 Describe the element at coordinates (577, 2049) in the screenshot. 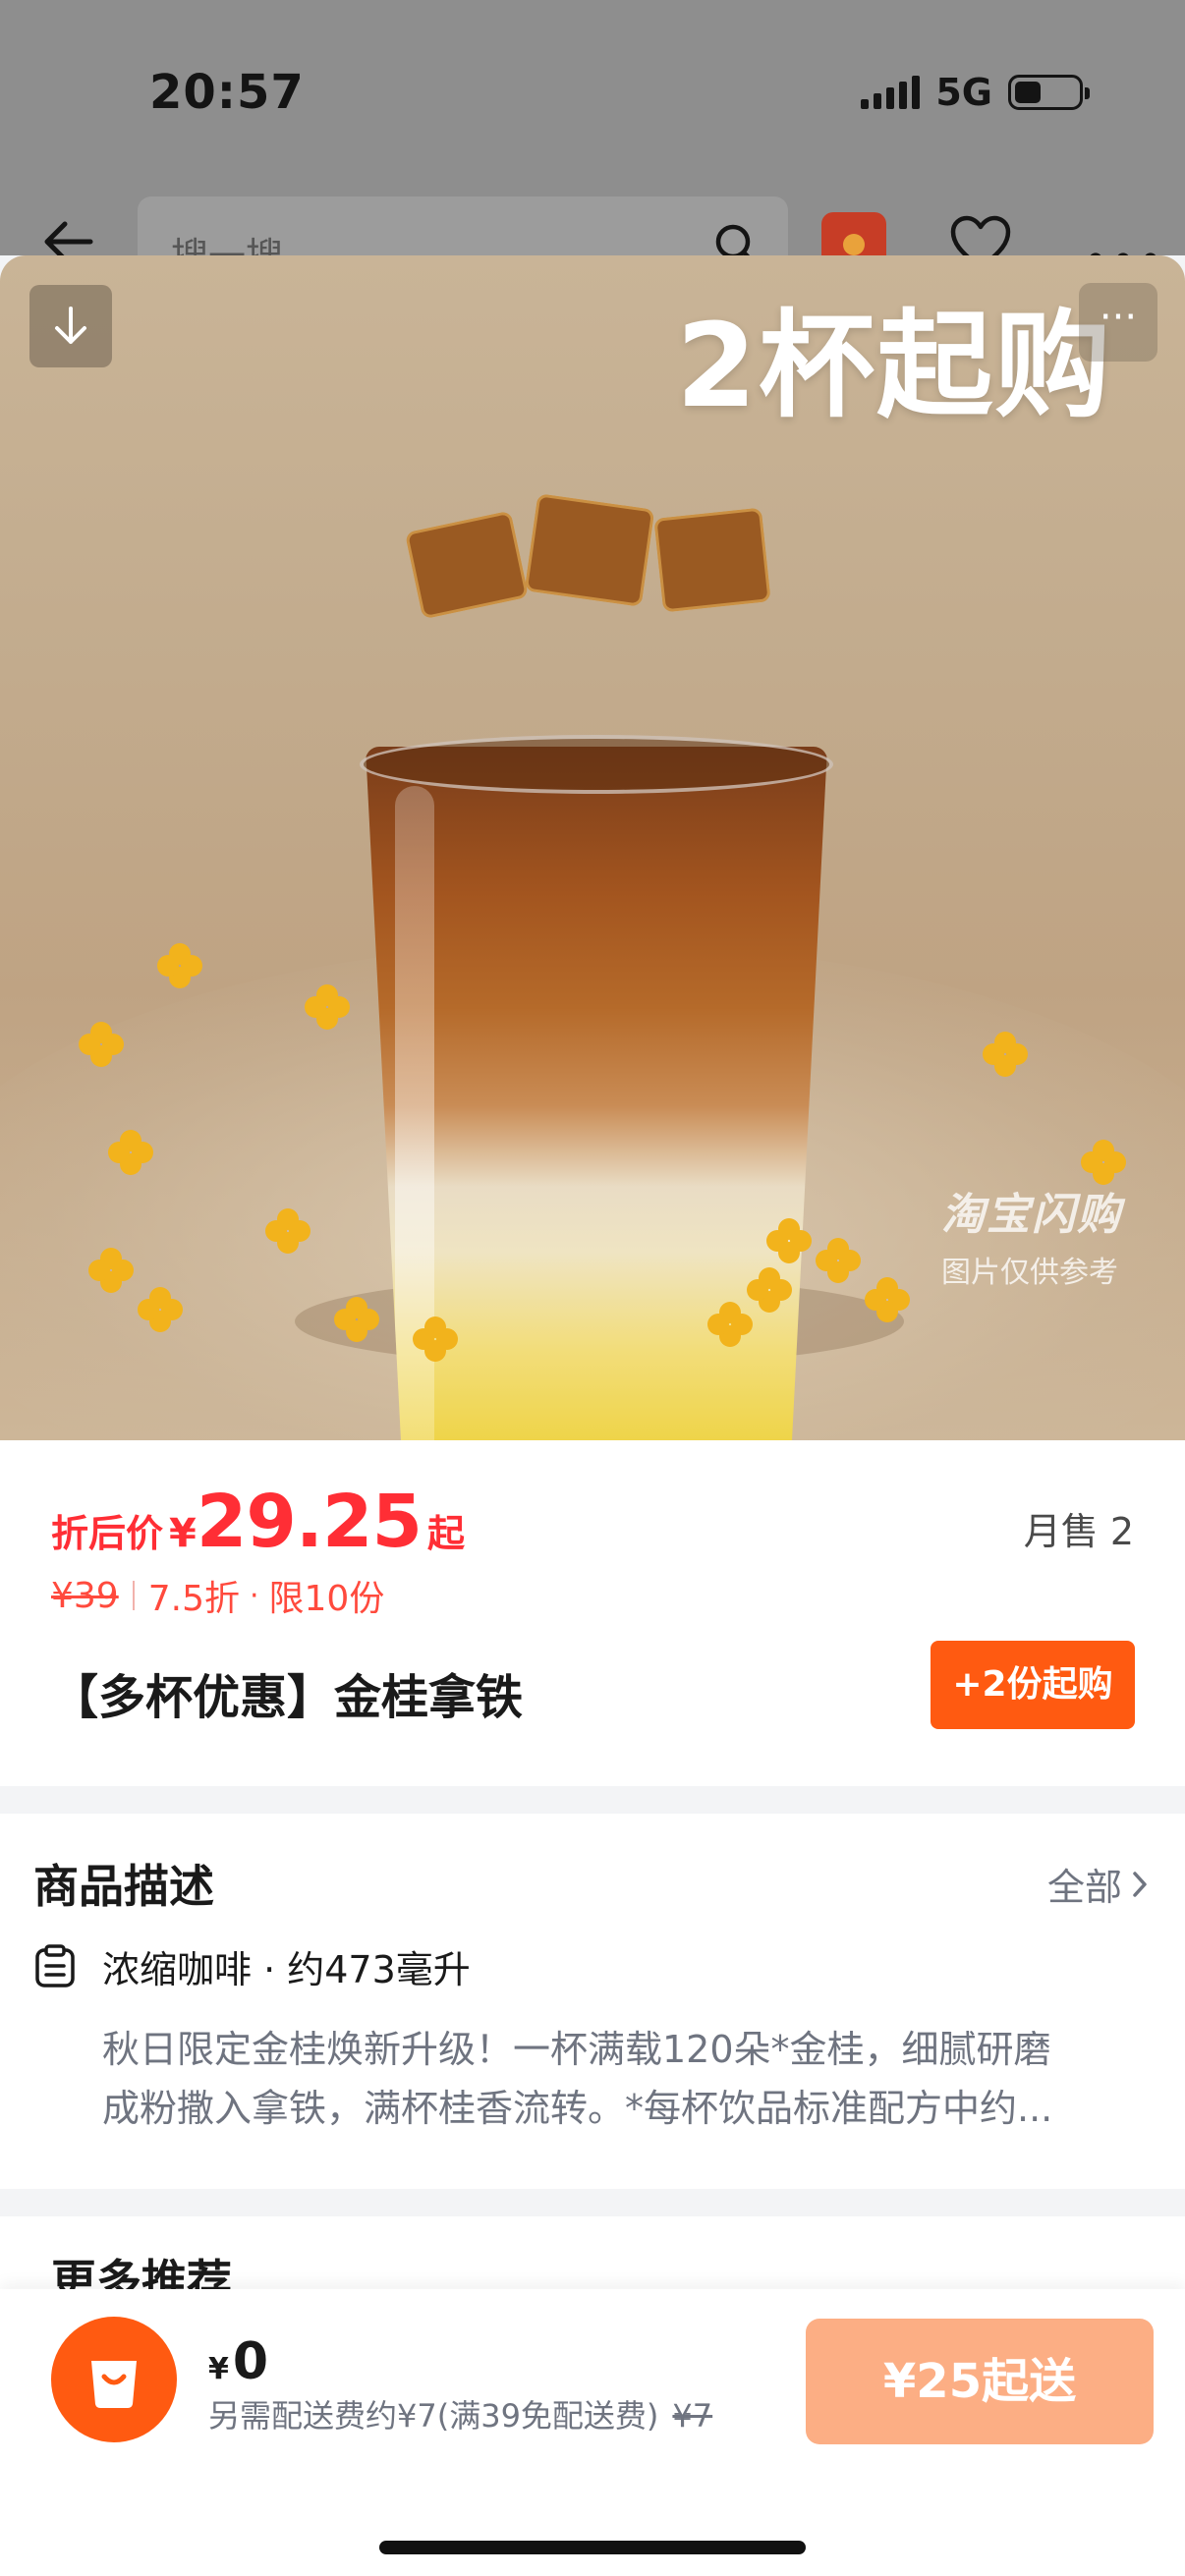

I see `description-line: 秋日限定金桂焕新升级！一杯满载120朵*金桂，细腻研磨` at that location.